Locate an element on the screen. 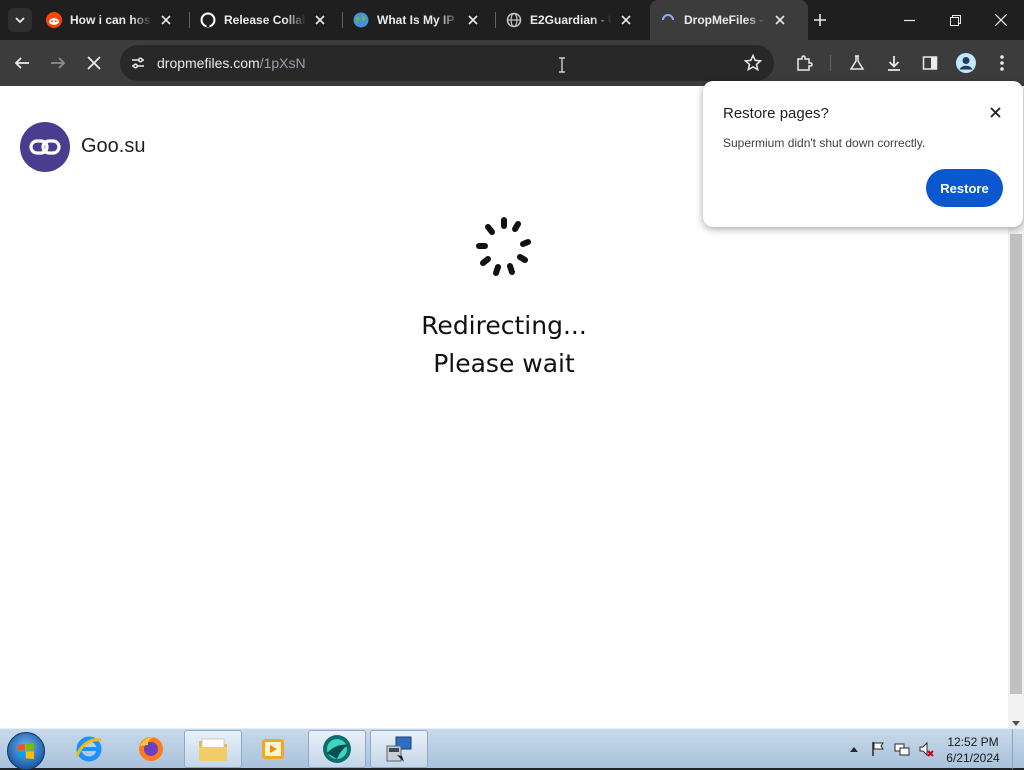 The height and width of the screenshot is (770, 1024). flag-icon is located at coordinates (878, 749).